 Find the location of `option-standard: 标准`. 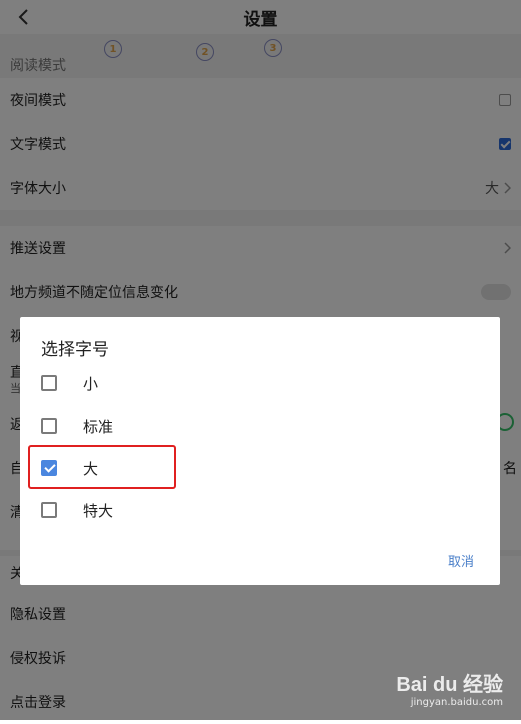

option-standard: 标准 is located at coordinates (77, 426).